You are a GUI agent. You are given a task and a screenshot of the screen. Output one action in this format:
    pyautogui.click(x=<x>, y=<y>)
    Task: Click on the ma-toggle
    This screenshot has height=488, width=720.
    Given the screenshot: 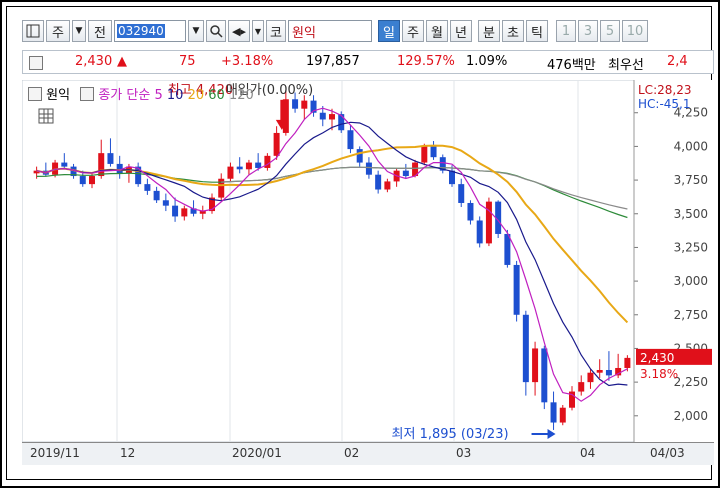 What is the action you would take?
    pyautogui.click(x=87, y=94)
    